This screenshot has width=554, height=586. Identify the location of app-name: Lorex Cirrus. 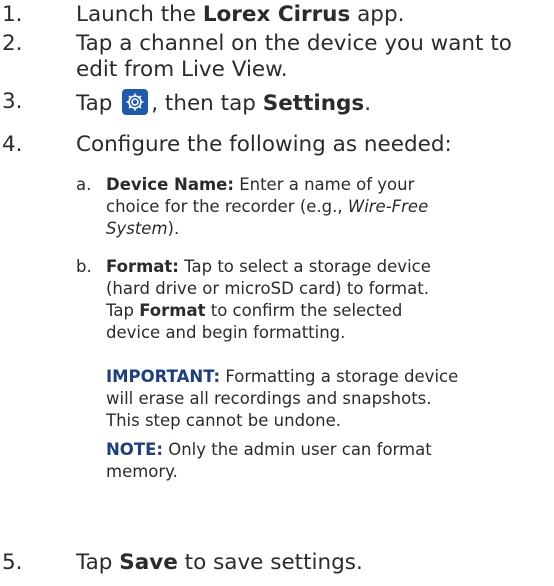
(276, 14).